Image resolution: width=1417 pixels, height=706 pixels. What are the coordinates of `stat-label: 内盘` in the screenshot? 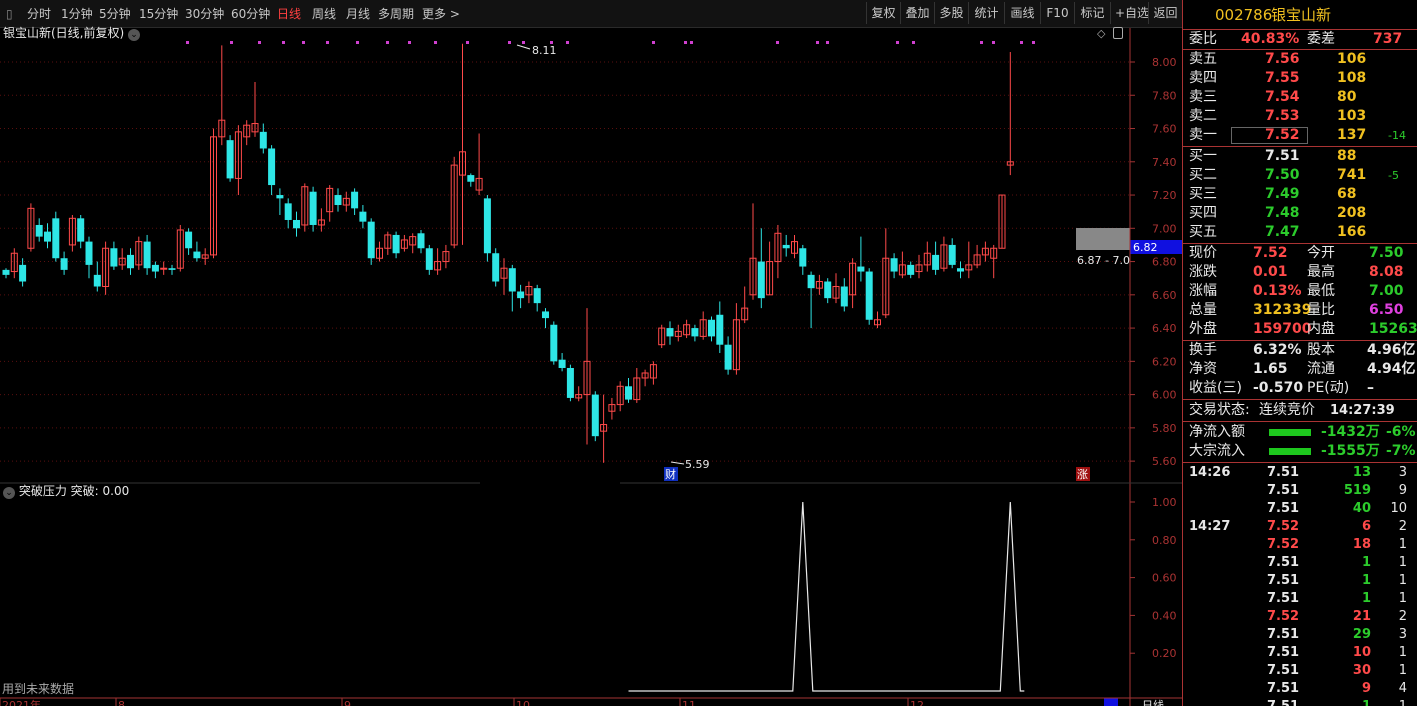 It's located at (1321, 329).